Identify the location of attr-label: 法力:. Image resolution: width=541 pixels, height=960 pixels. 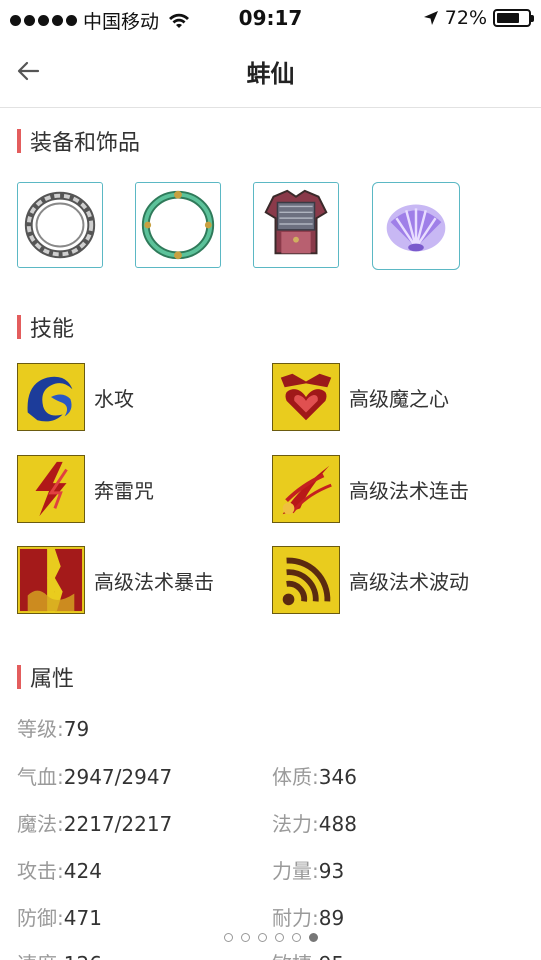
(295, 824).